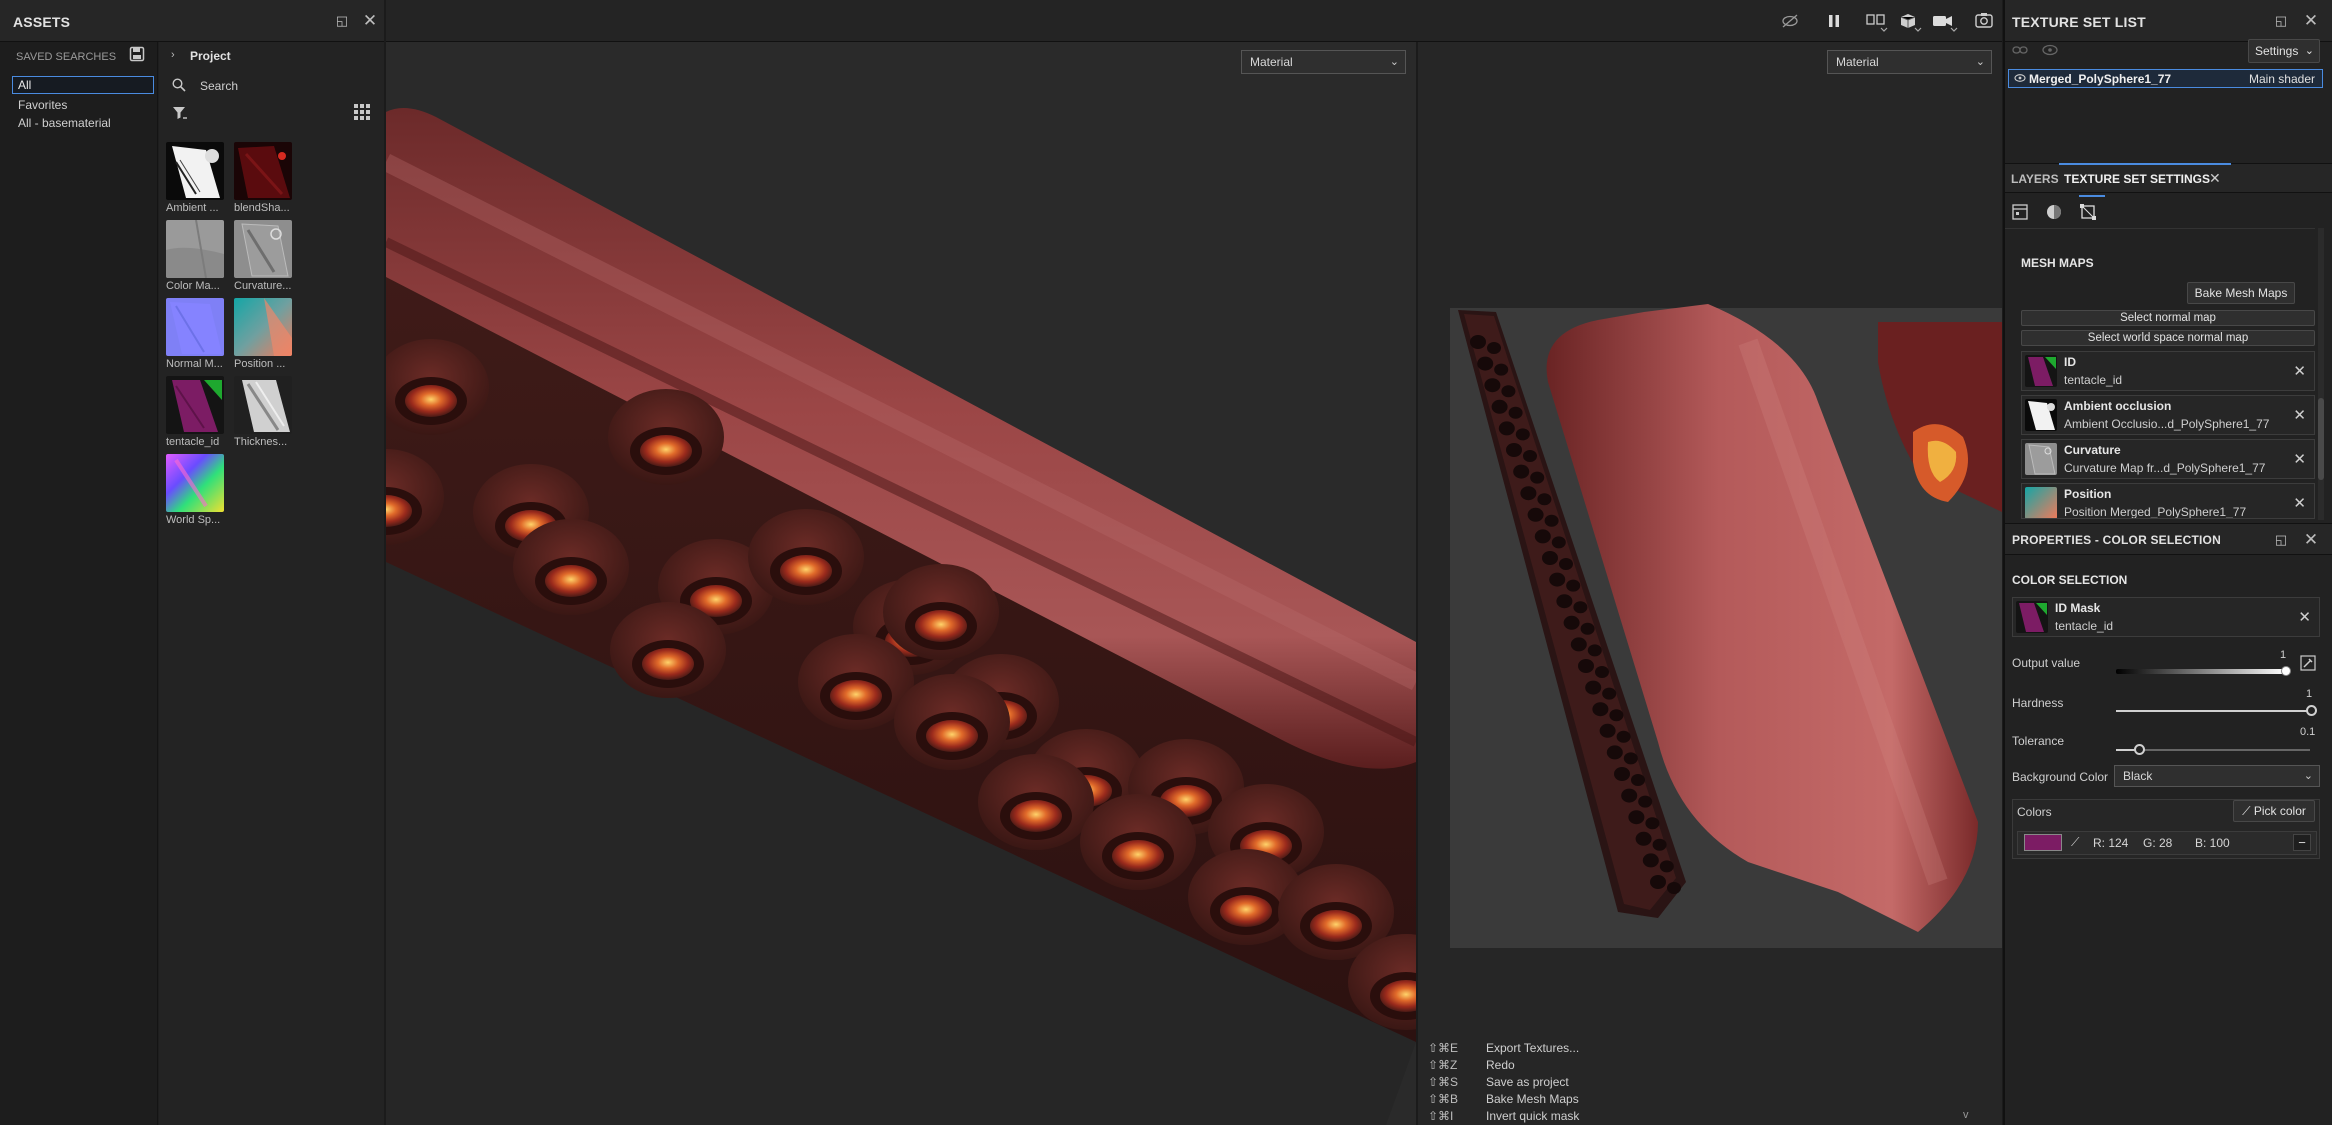 This screenshot has height=1125, width=2332. What do you see at coordinates (1498, 1082) in the screenshot?
I see `shortcut-save-as: ⇧⌘S Save as project` at bounding box center [1498, 1082].